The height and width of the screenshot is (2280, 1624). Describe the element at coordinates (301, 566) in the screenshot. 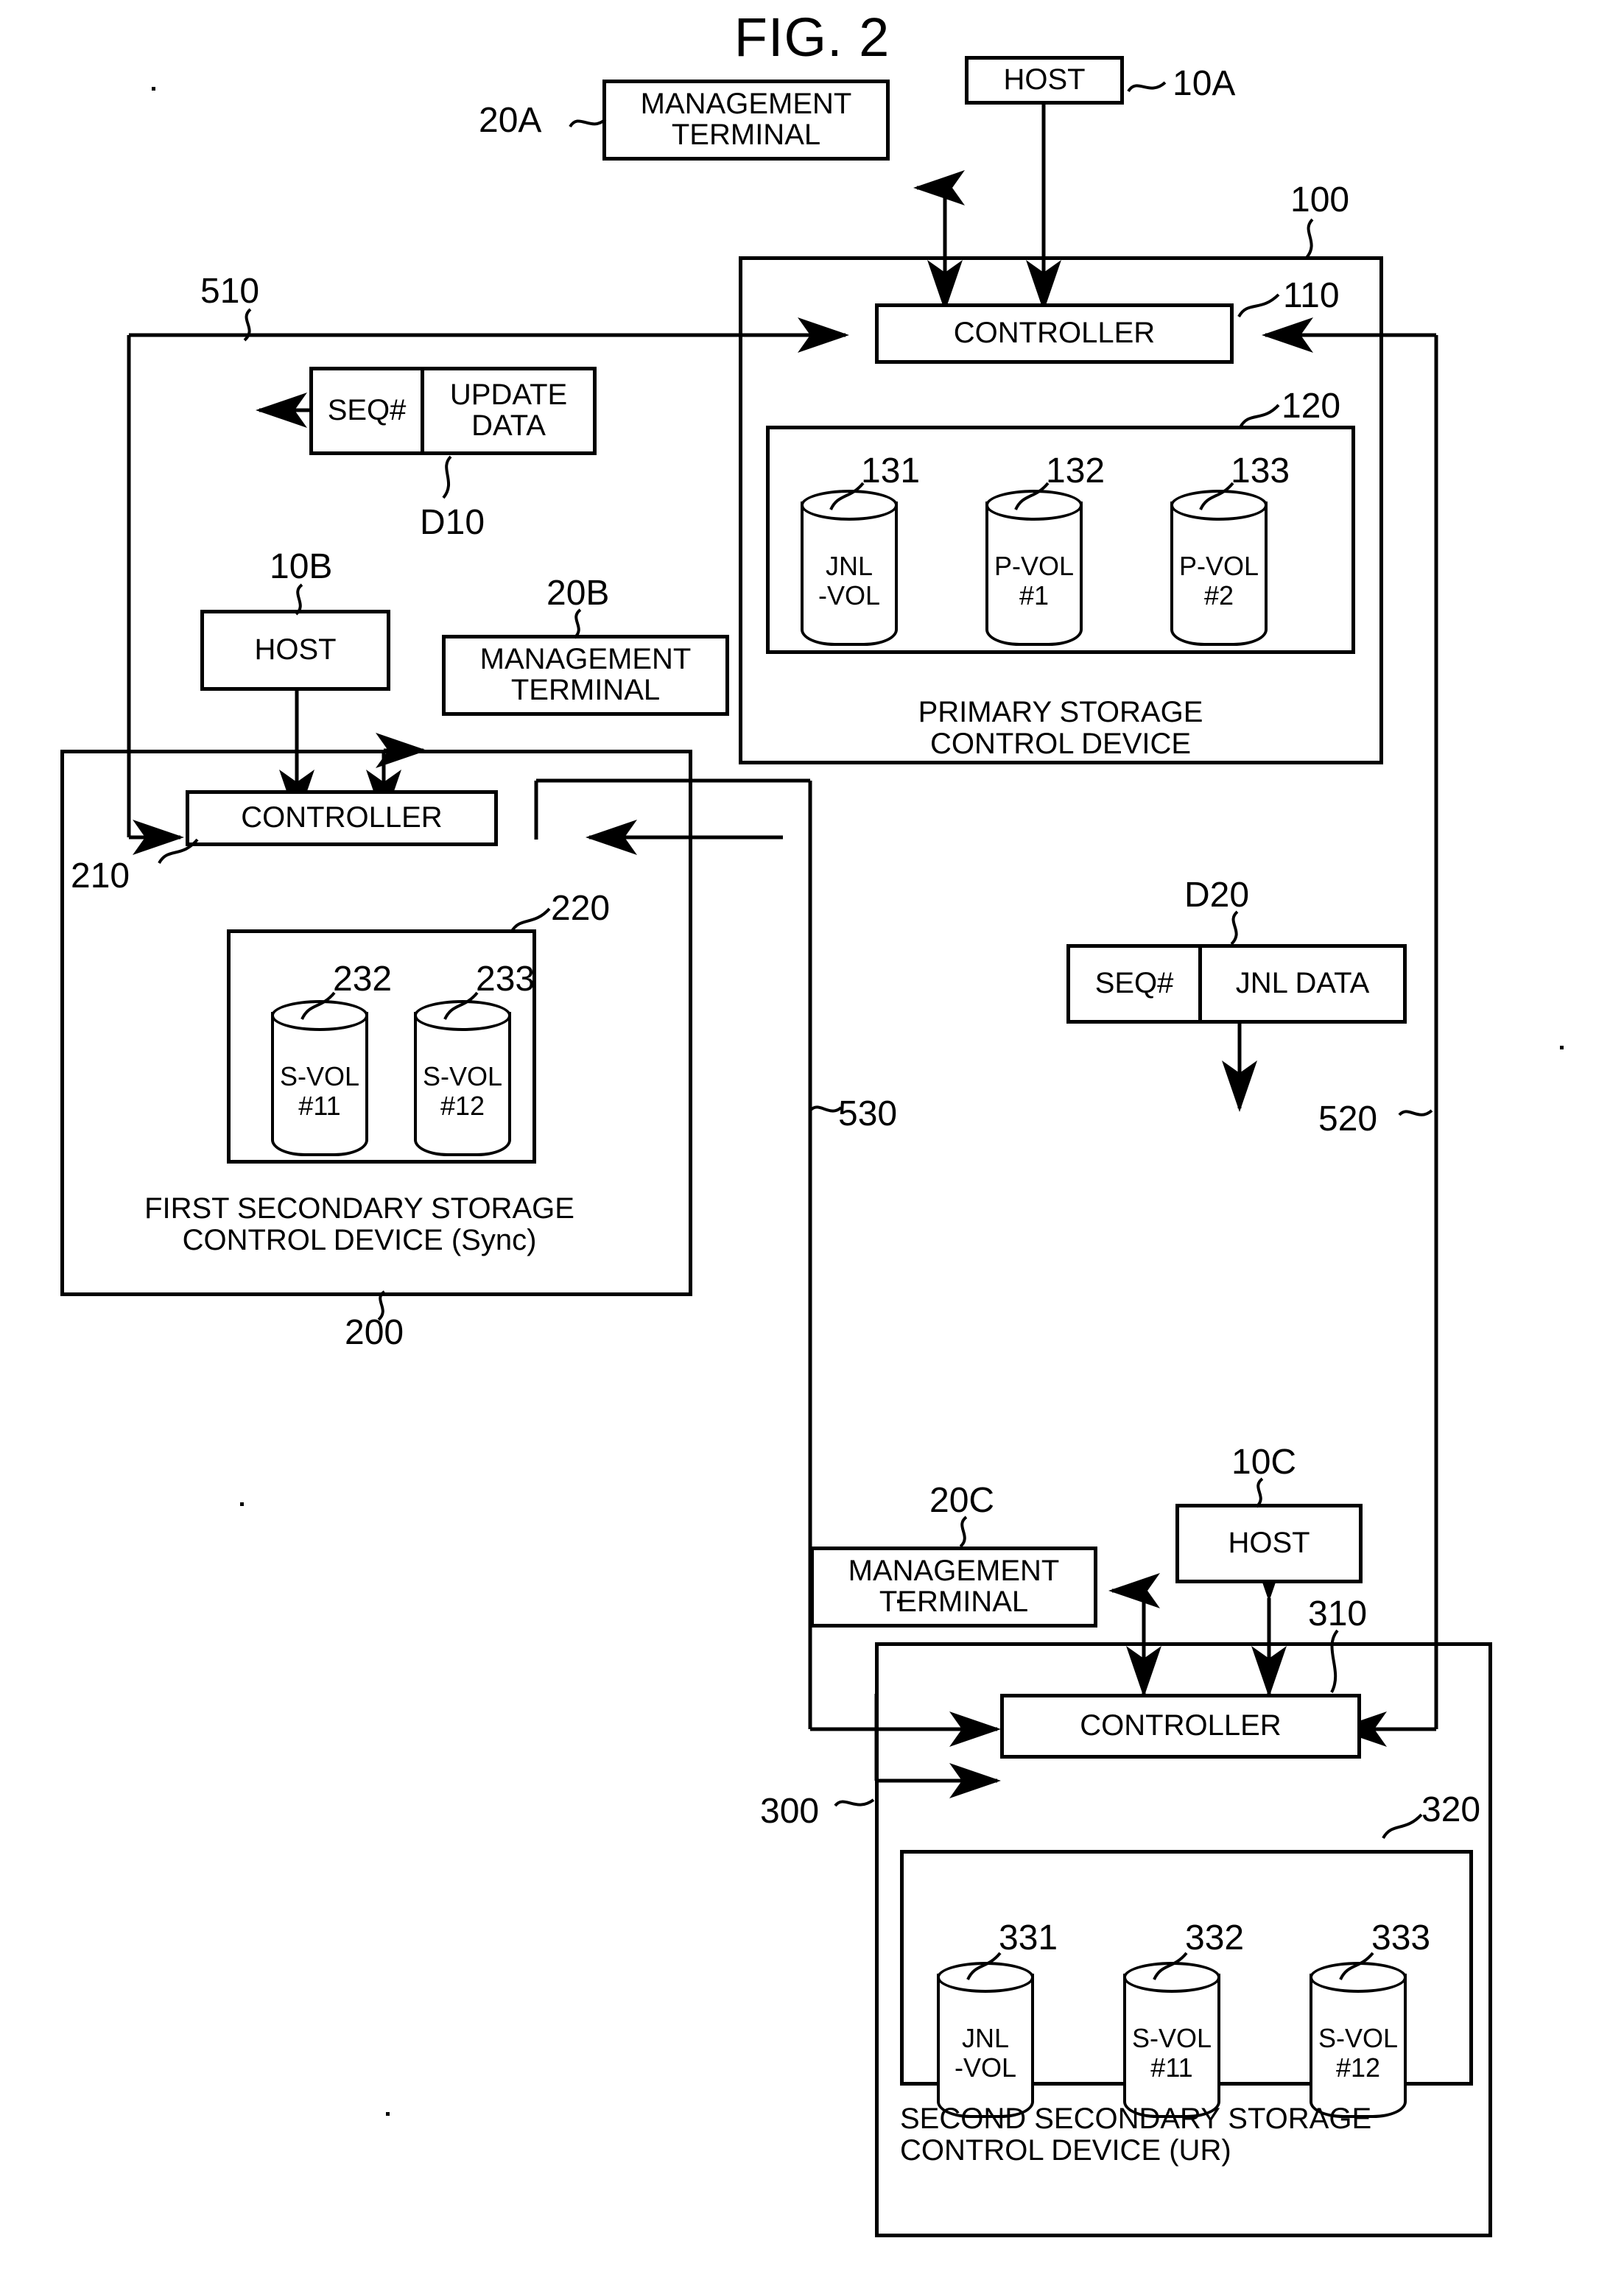

I see `ref-10b: 10B` at that location.